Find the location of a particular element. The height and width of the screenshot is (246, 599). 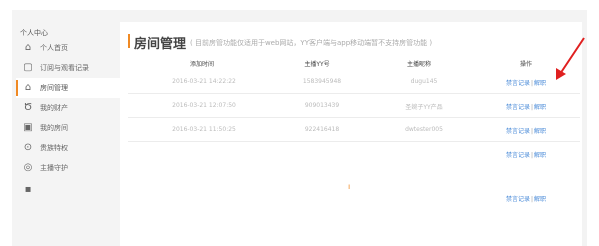

sidebar-item-home: ⌂ 个人首页 is located at coordinates (68, 48).